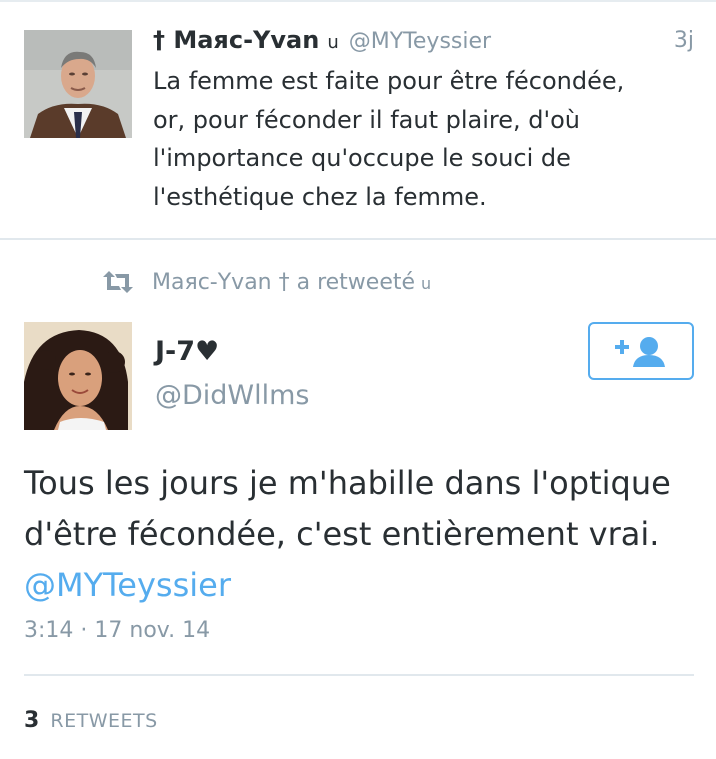 Image resolution: width=716 pixels, height=759 pixels. Describe the element at coordinates (426, 283) in the screenshot. I see `retweet-context-suffix: ս` at that location.